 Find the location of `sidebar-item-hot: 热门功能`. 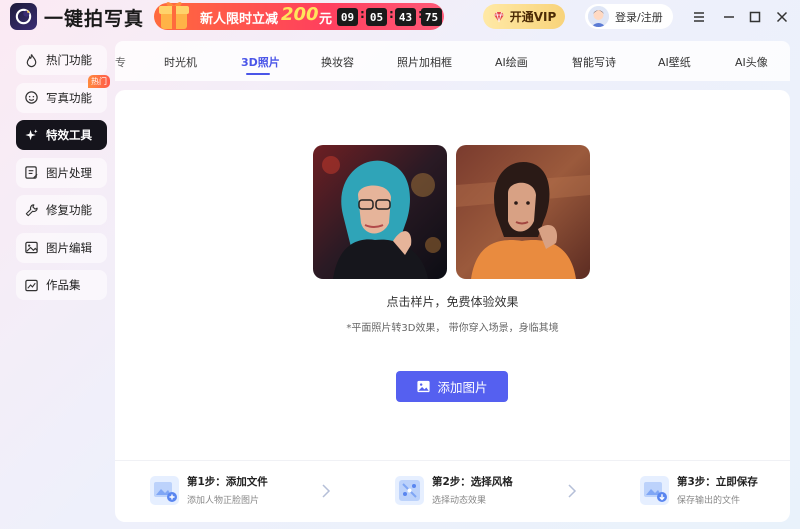

sidebar-item-hot: 热门功能 is located at coordinates (61, 60).